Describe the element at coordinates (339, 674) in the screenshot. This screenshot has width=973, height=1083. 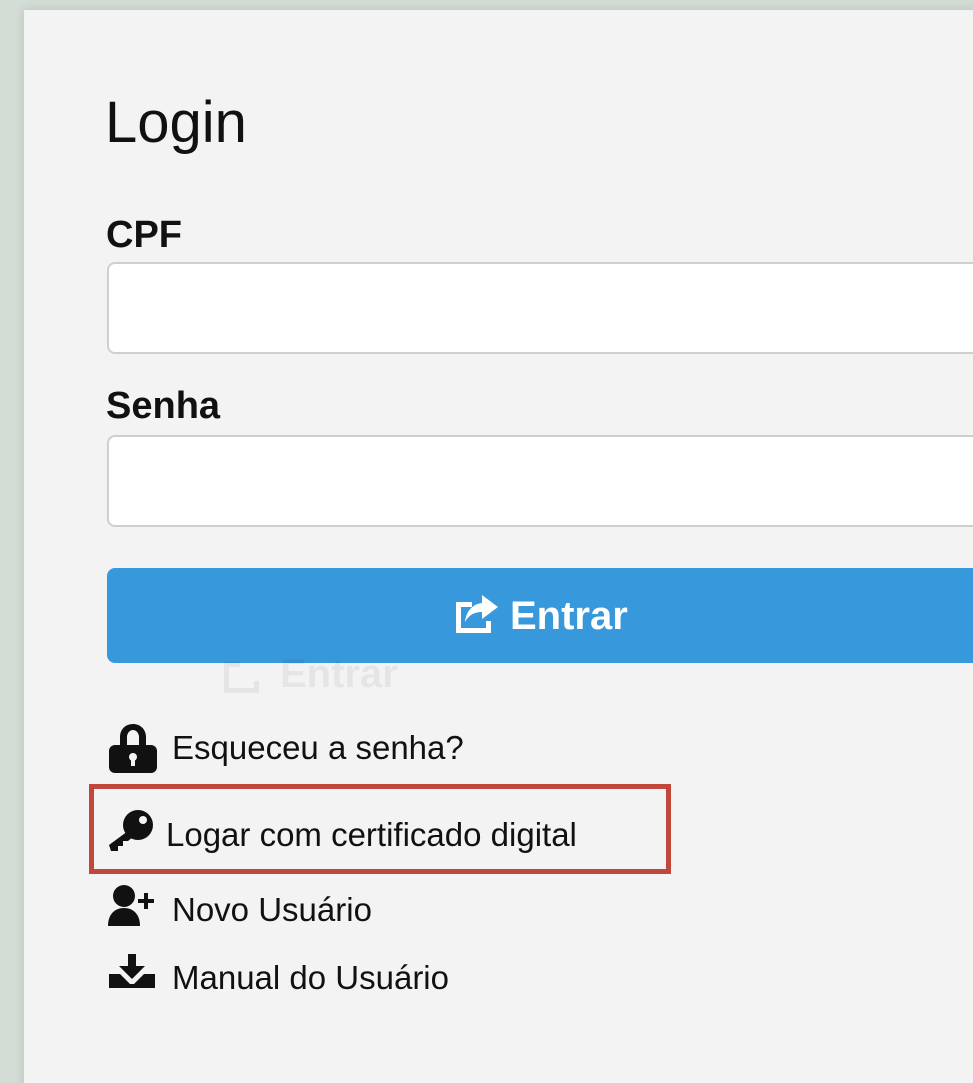
I see `entrar-ghost-label: Entrar` at that location.